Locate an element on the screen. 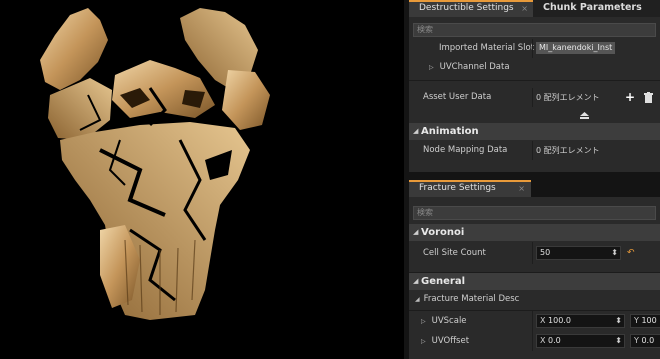 The width and height of the screenshot is (660, 359). property-row-node-mapping-data: Node Mapping Data 0 配列エレメント is located at coordinates (534, 150).